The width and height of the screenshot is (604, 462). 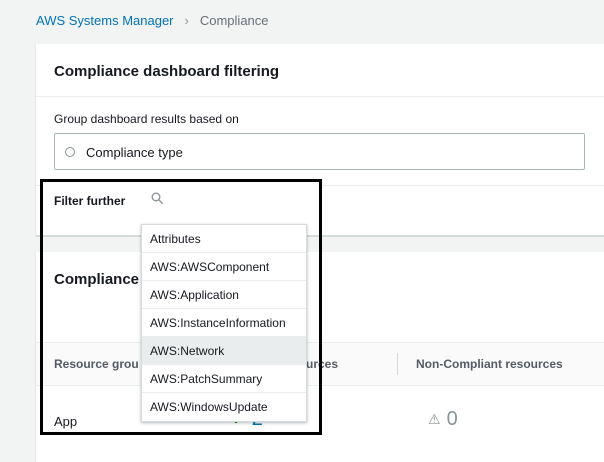 I want to click on column-divider, so click(x=397, y=364).